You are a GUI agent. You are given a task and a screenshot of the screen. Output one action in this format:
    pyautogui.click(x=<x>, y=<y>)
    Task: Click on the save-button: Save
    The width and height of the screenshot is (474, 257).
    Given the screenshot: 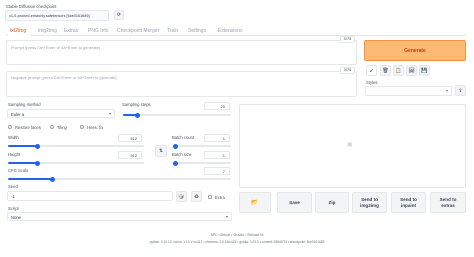 What is the action you would take?
    pyautogui.click(x=294, y=202)
    